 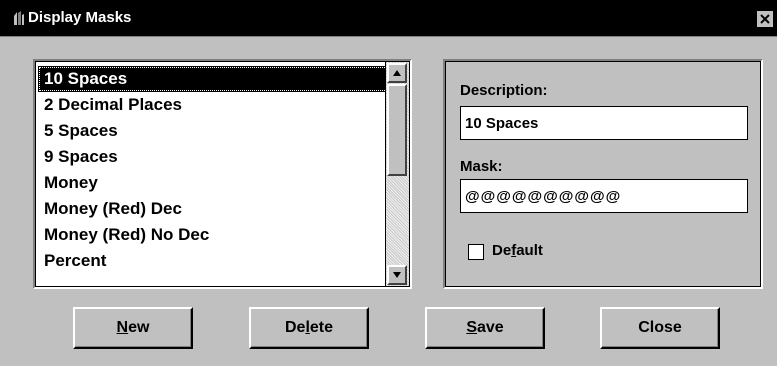 I want to click on close-icon, so click(x=765, y=19).